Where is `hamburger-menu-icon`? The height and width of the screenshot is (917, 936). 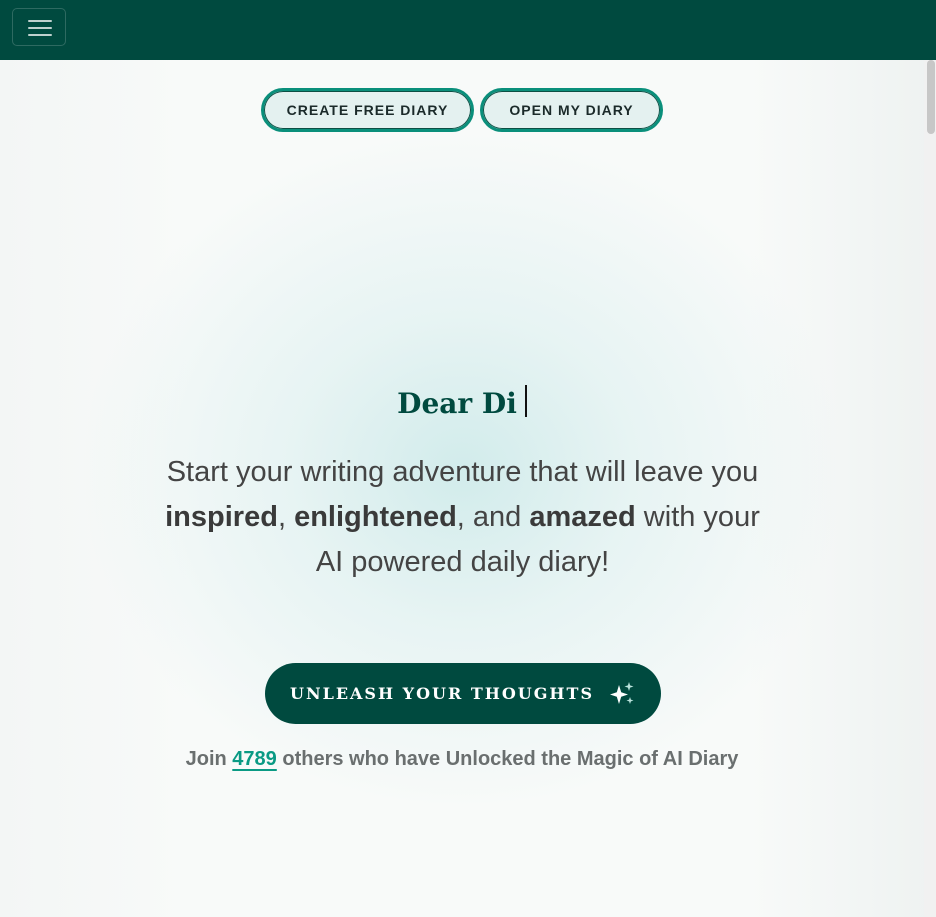 hamburger-menu-icon is located at coordinates (40, 21).